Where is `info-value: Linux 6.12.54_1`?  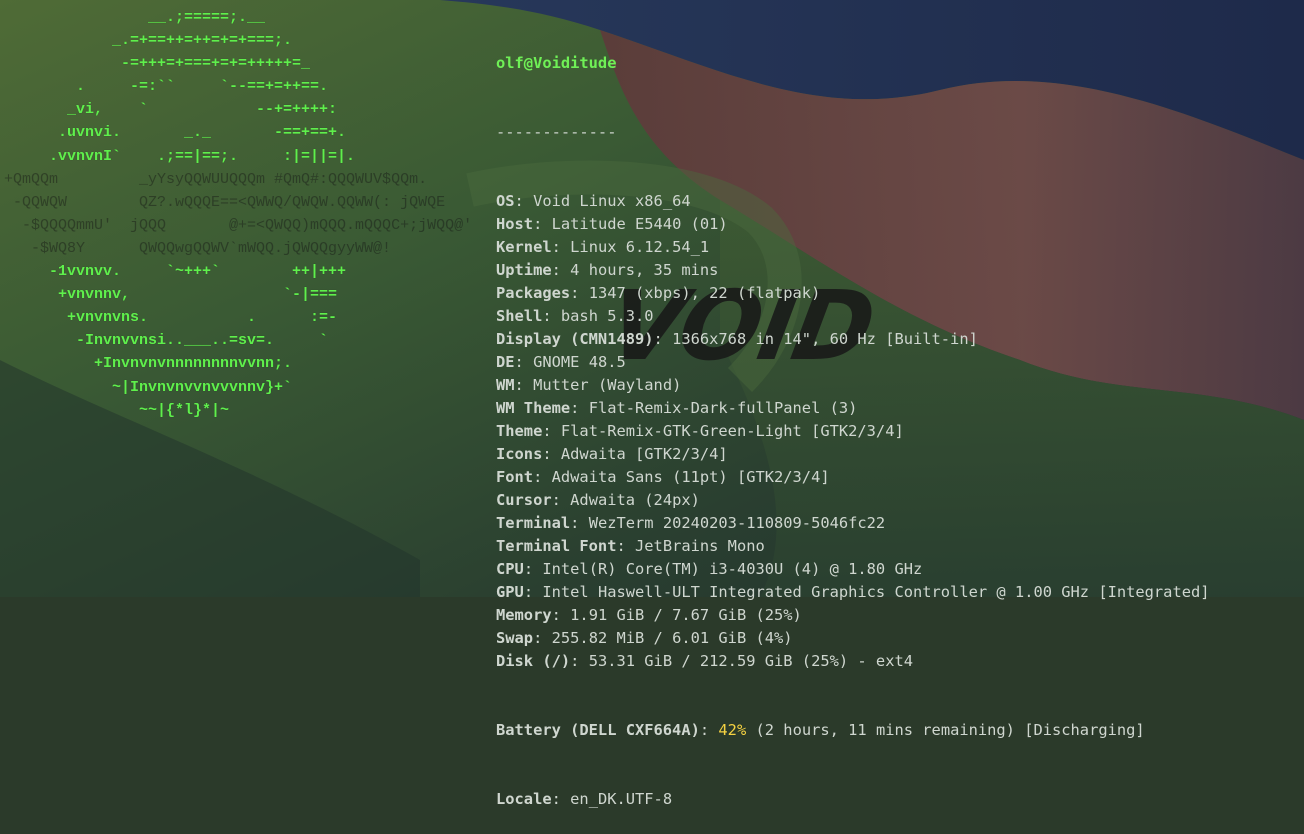 info-value: Linux 6.12.54_1 is located at coordinates (640, 247).